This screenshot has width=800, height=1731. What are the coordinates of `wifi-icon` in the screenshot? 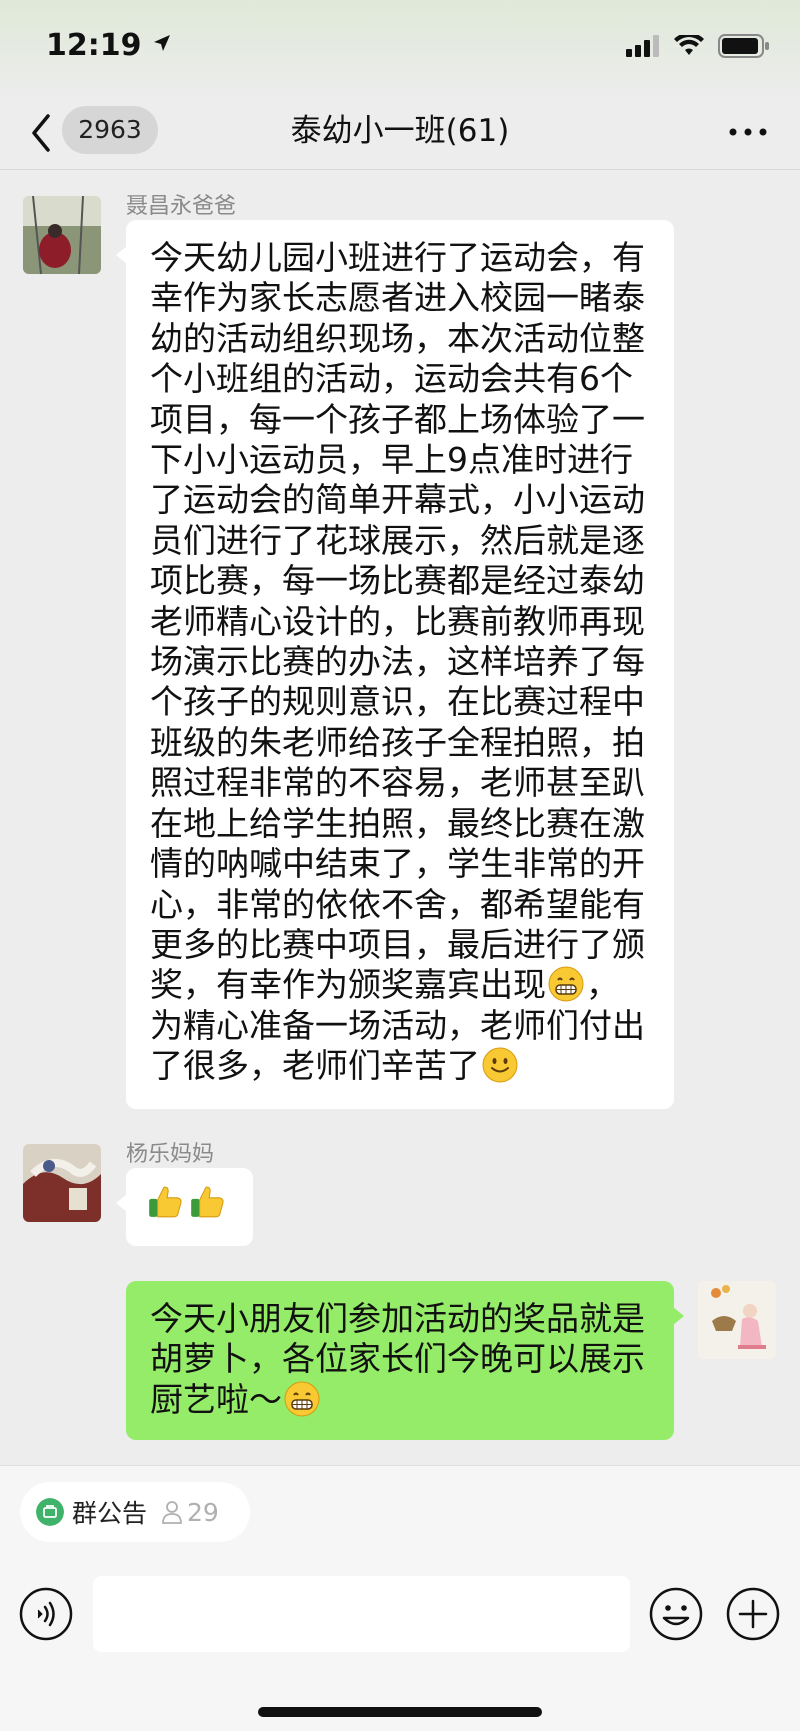 It's located at (689, 45).